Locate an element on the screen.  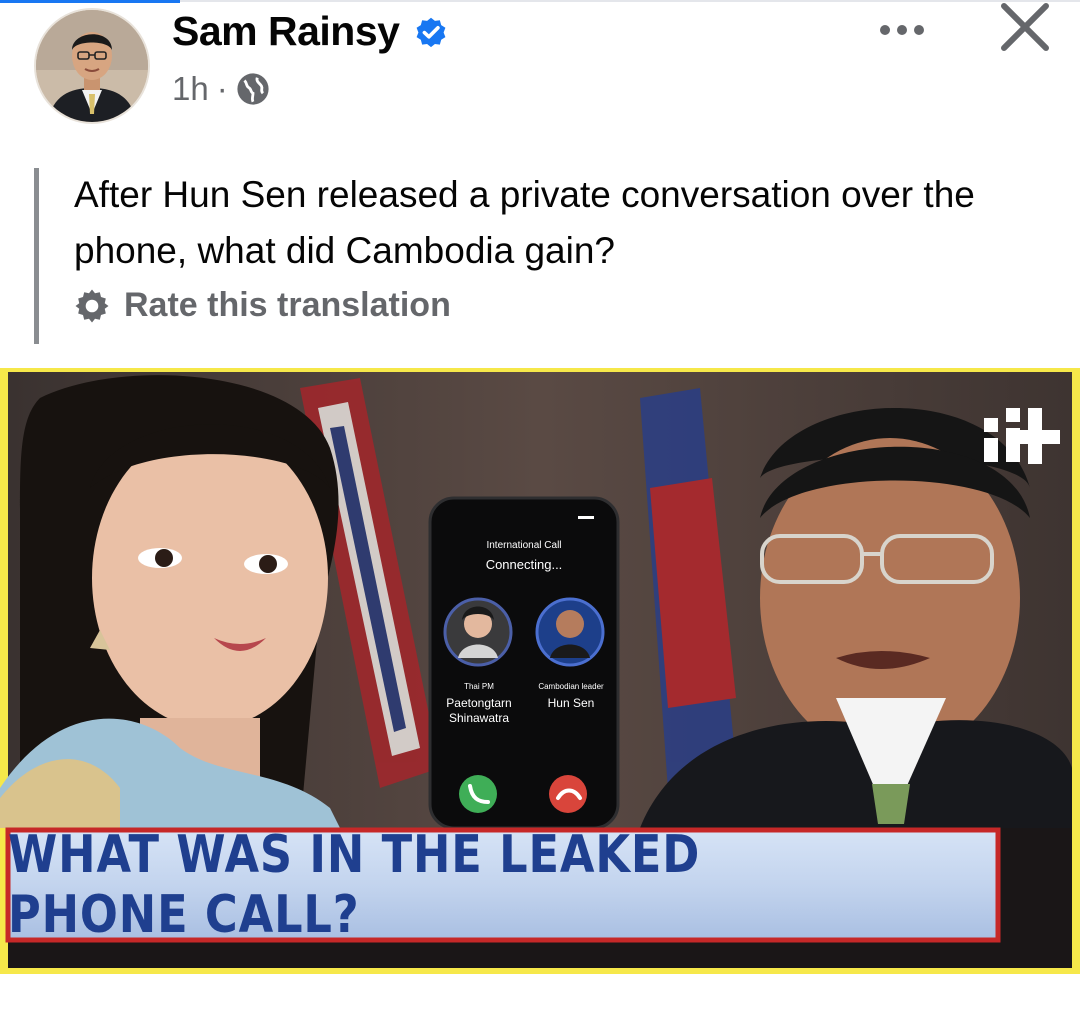
author-name: Sam Rainsy is located at coordinates (286, 31).